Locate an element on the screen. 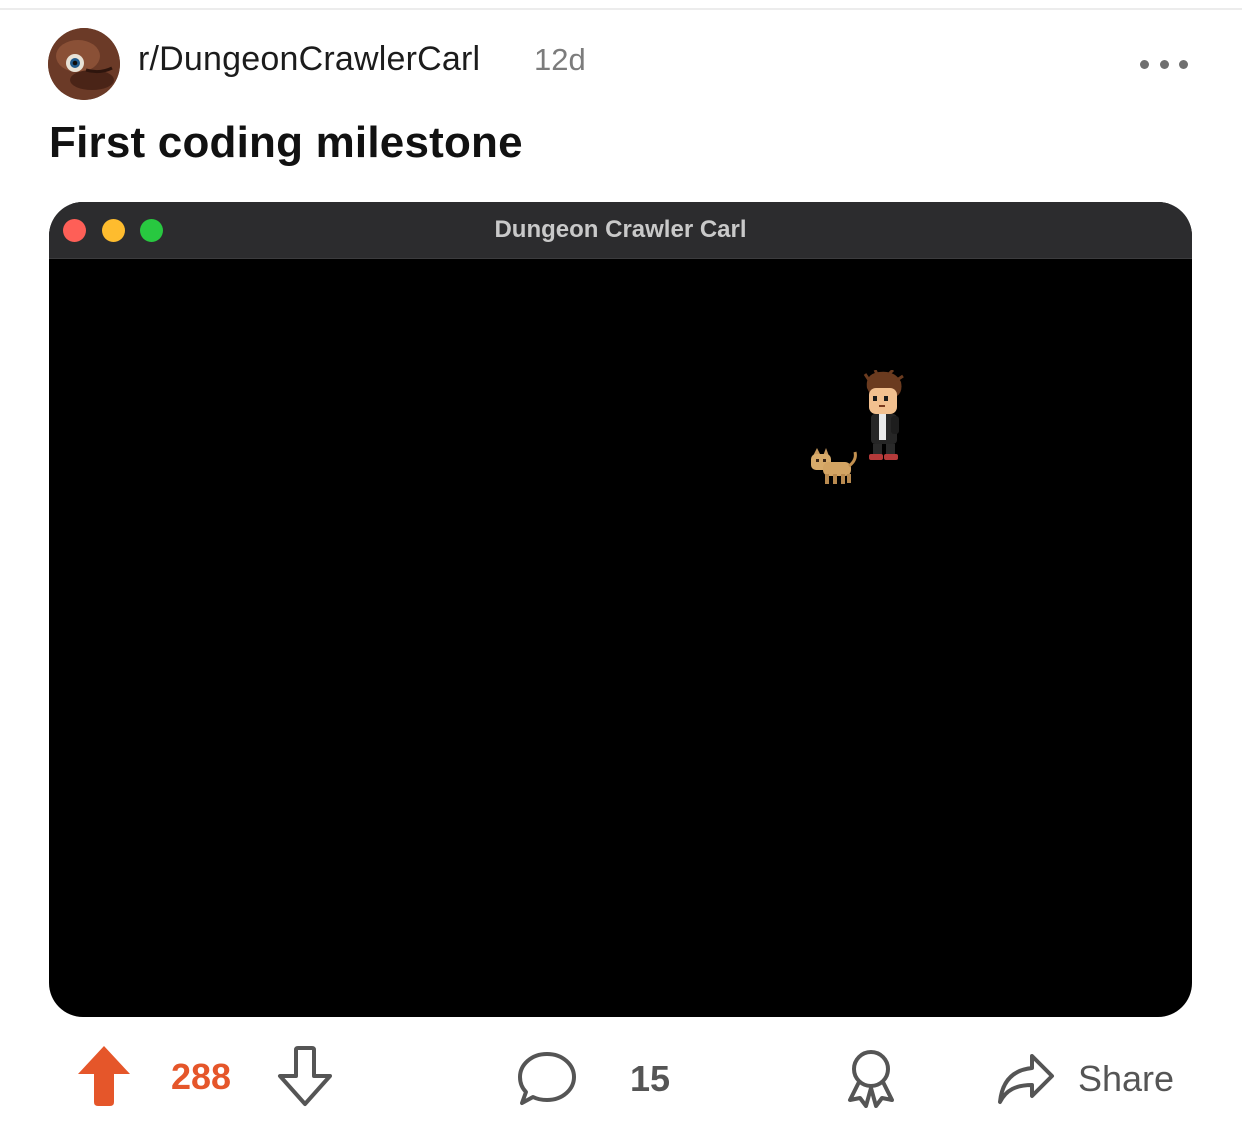 This screenshot has width=1242, height=1148. share-arrow-icon is located at coordinates (1026, 1079).